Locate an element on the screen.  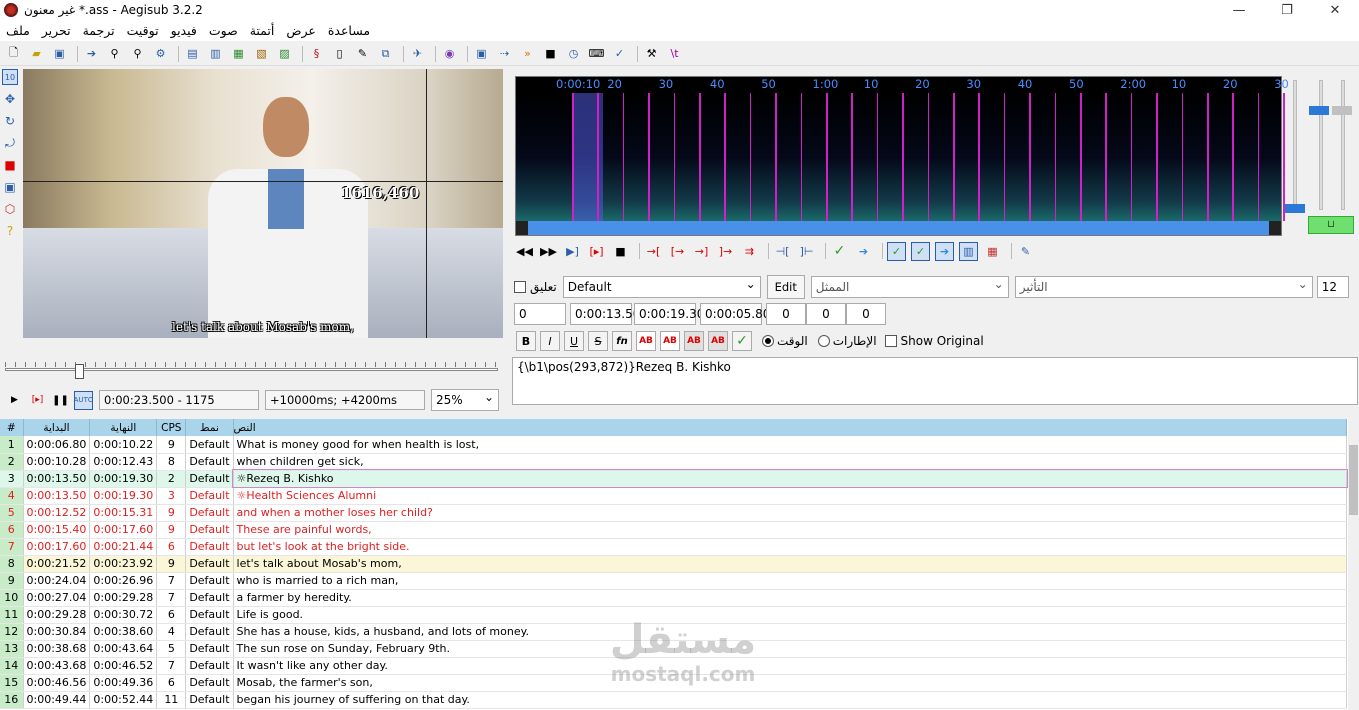
auto-commit-icon: ✓ is located at coordinates (896, 251).